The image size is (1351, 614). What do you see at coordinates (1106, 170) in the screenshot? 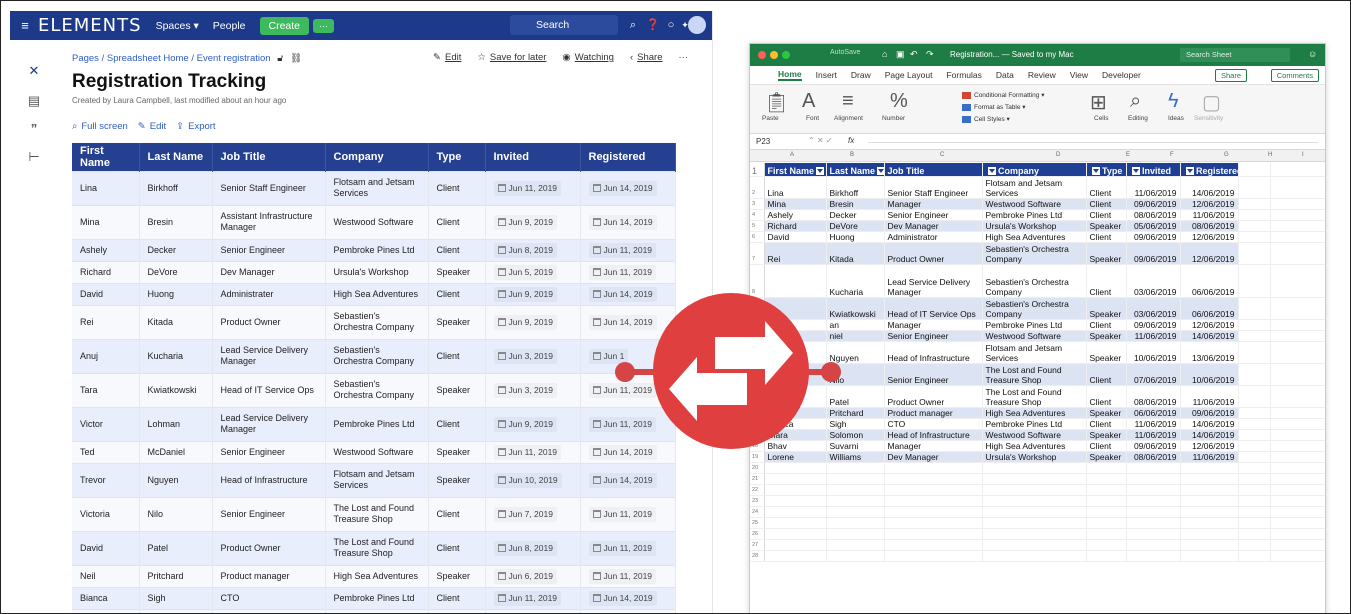
I see `excel-header-cell: Type` at bounding box center [1106, 170].